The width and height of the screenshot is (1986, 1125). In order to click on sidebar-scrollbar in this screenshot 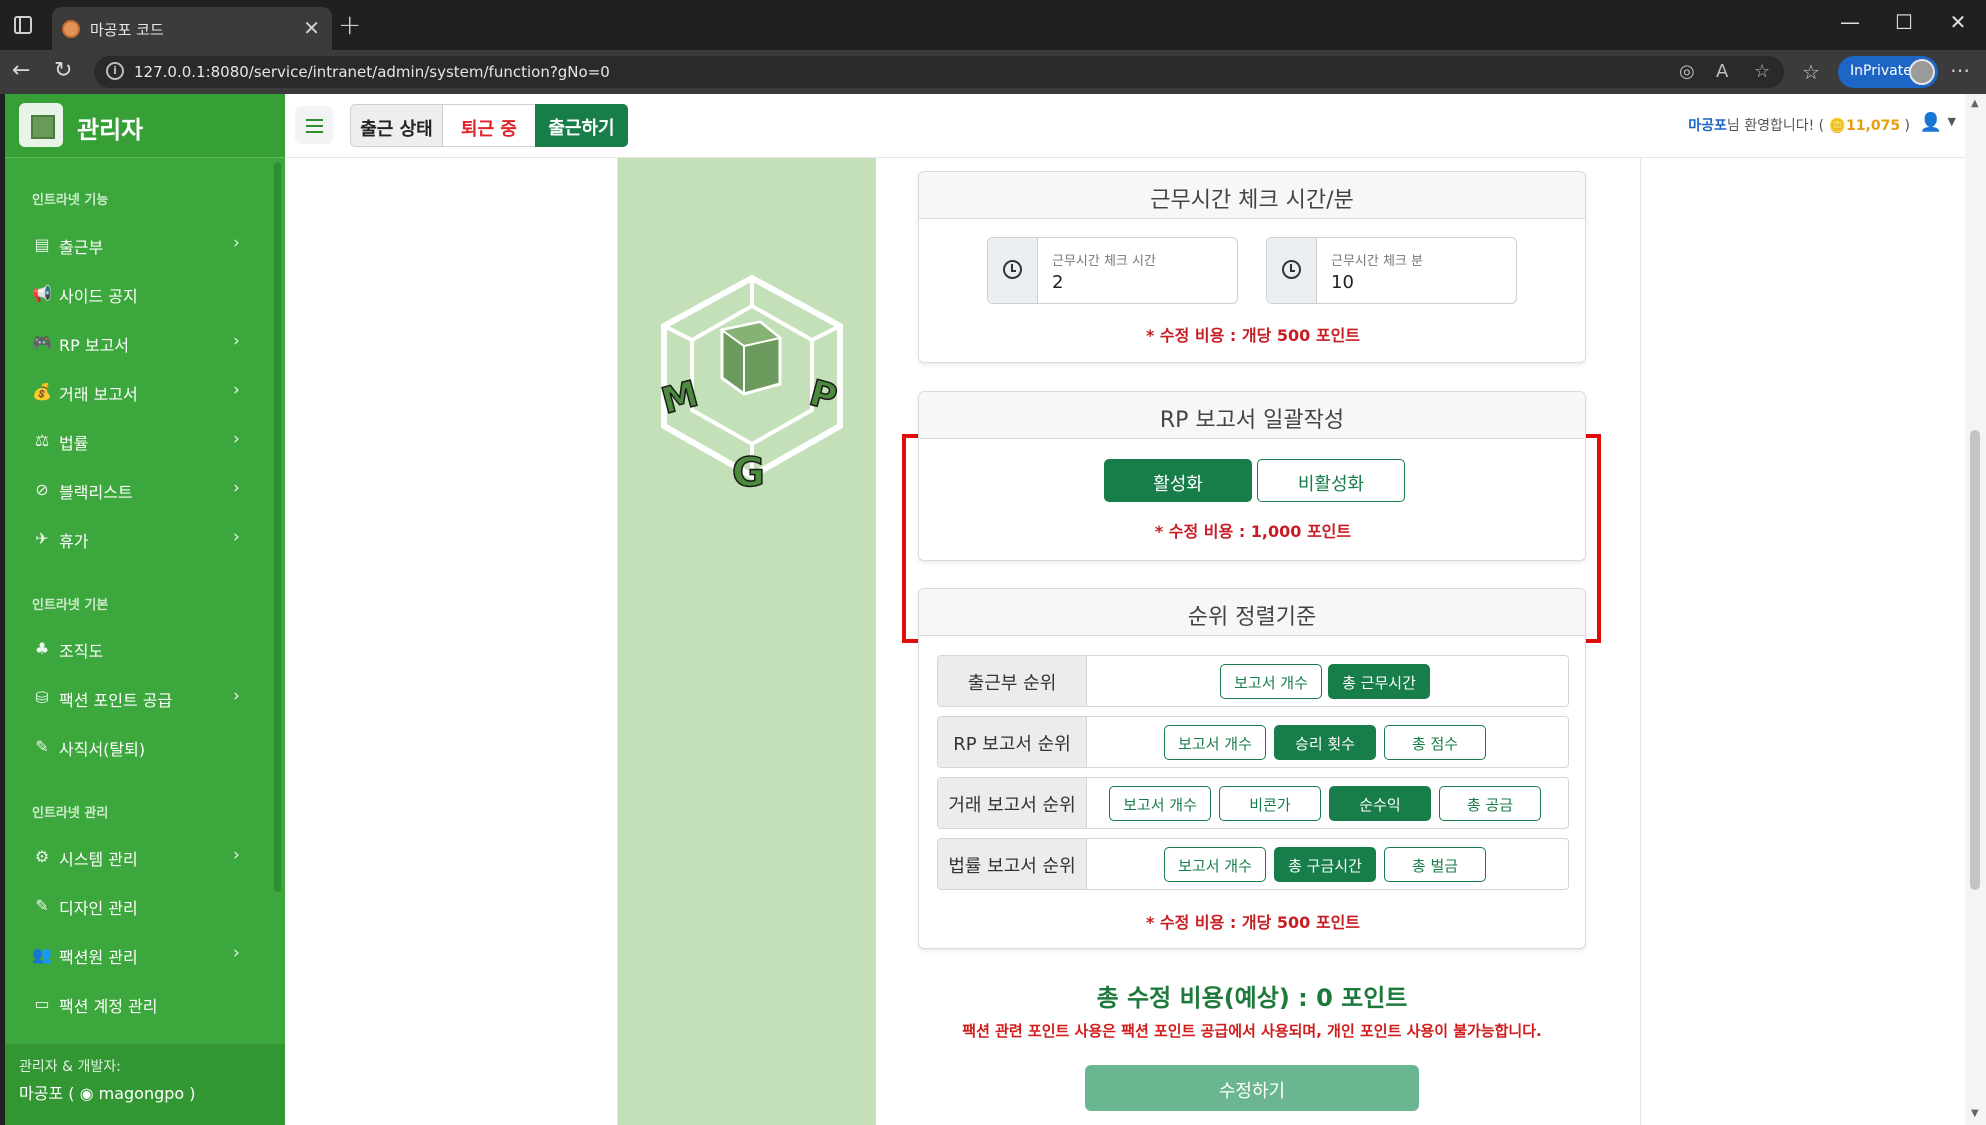, I will do `click(277, 527)`.